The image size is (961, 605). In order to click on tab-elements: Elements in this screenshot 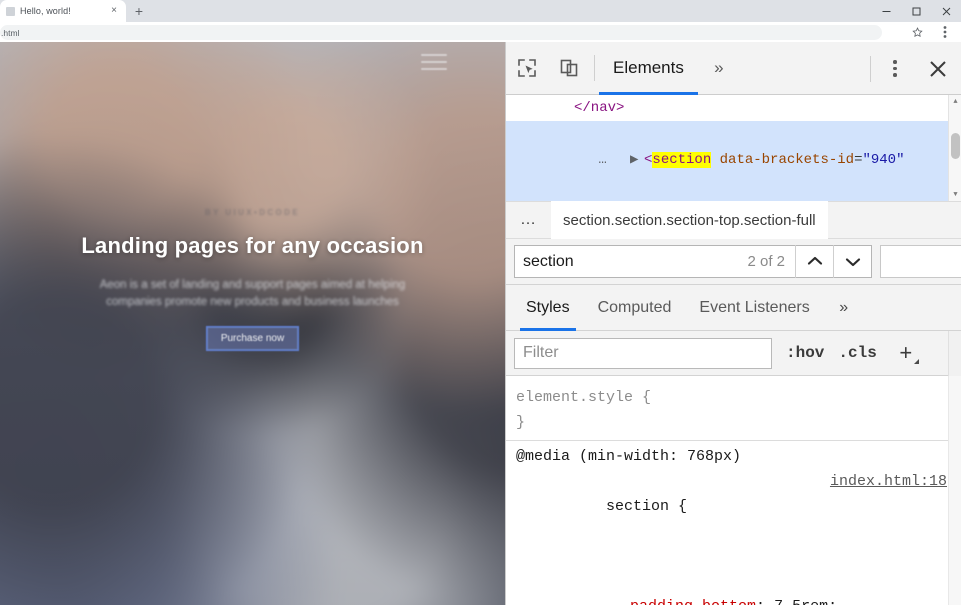, I will do `click(648, 68)`.